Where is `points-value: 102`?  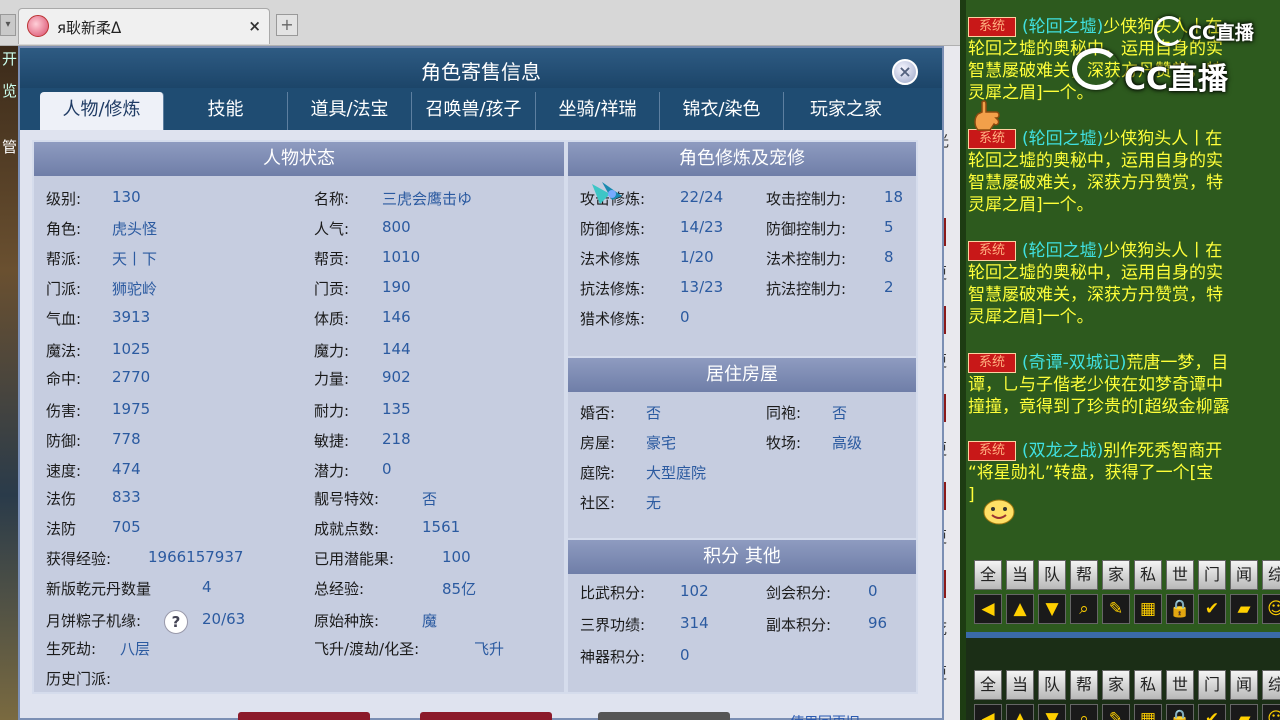
points-value: 102 is located at coordinates (694, 591).